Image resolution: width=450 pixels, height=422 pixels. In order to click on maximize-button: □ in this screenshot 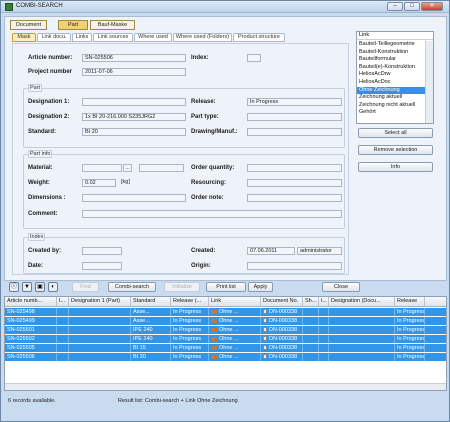, I will do `click(412, 6)`.